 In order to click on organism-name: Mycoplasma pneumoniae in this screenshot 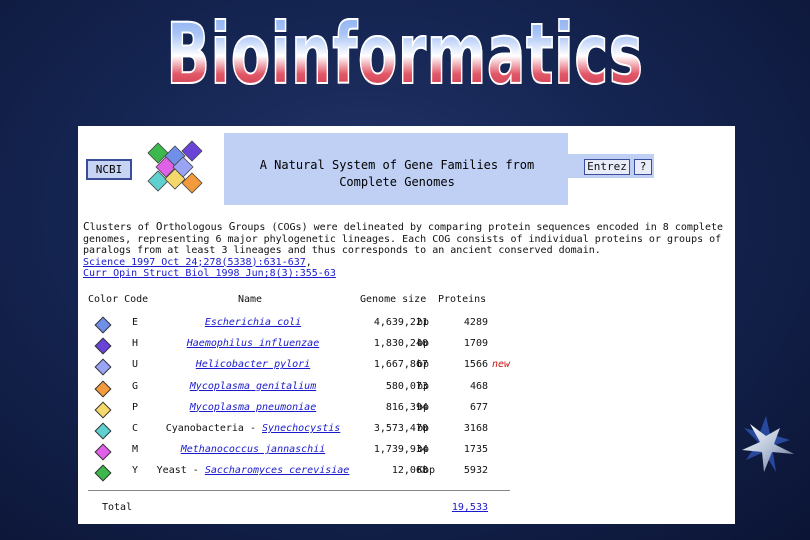, I will do `click(253, 407)`.